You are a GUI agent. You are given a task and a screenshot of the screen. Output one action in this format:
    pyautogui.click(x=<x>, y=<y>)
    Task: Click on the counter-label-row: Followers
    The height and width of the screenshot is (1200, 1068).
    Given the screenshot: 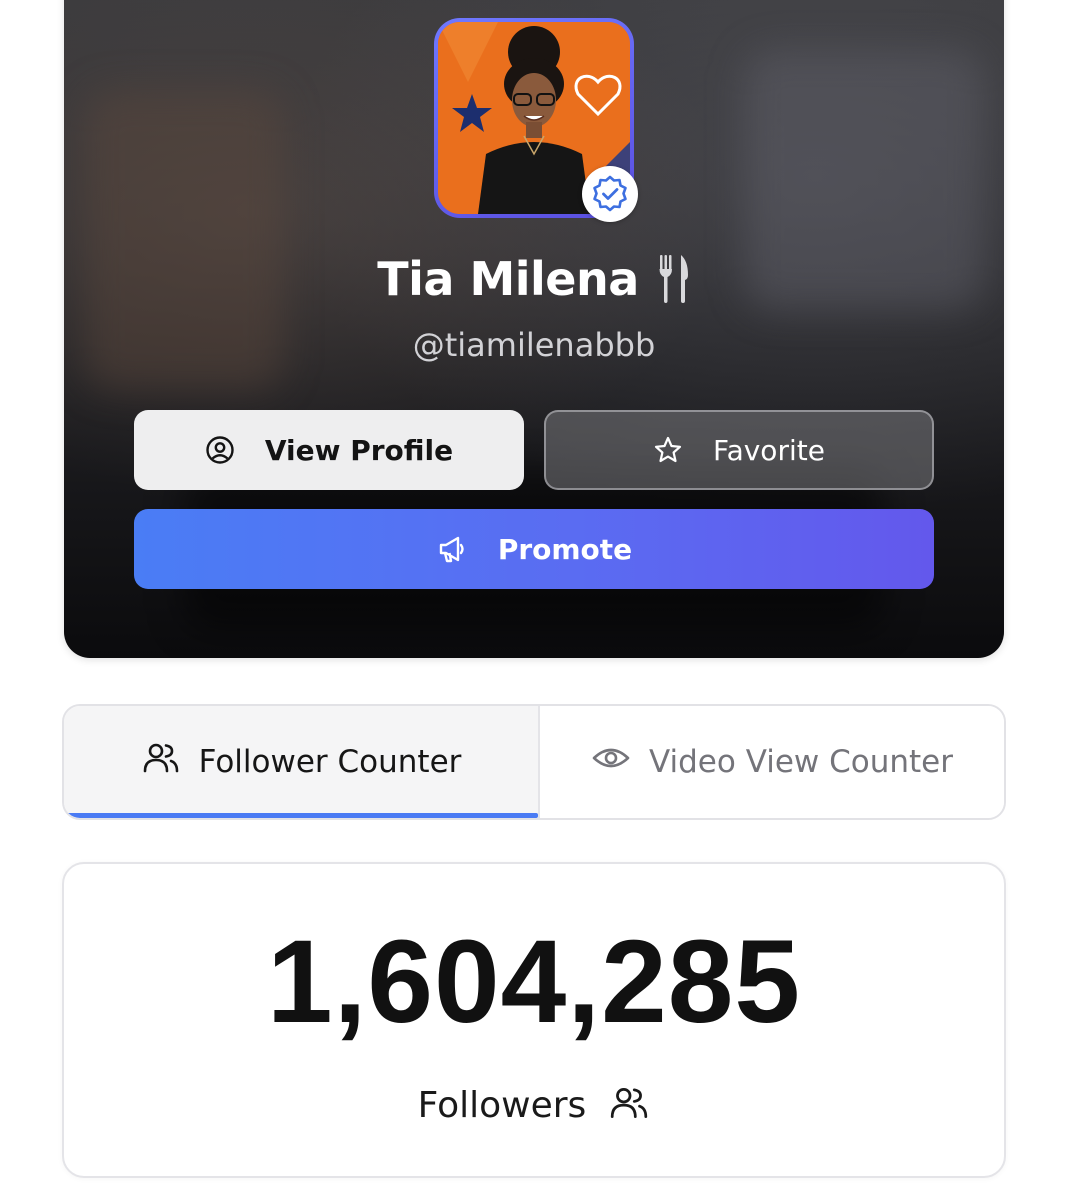 What is the action you would take?
    pyautogui.click(x=534, y=1105)
    